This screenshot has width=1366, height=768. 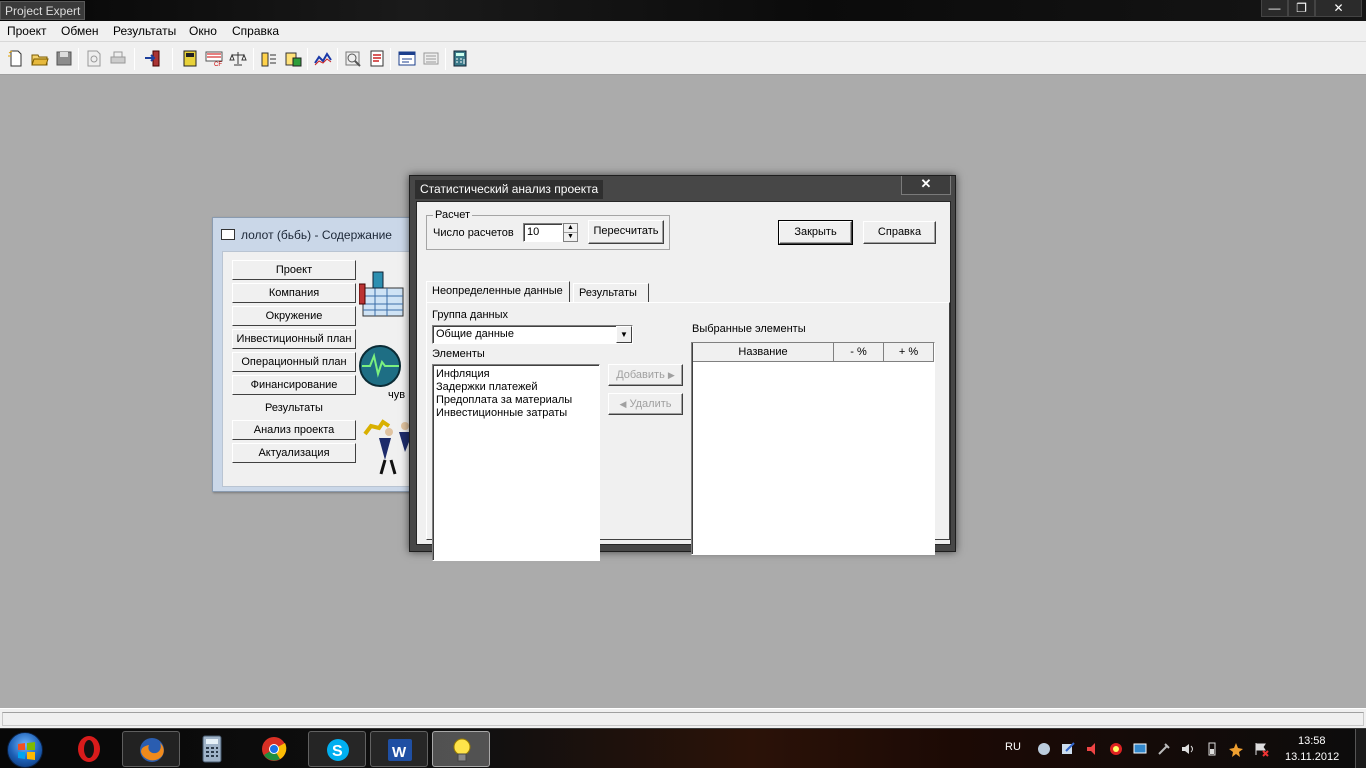 I want to click on column-header-plus-percent: + %, so click(x=909, y=352).